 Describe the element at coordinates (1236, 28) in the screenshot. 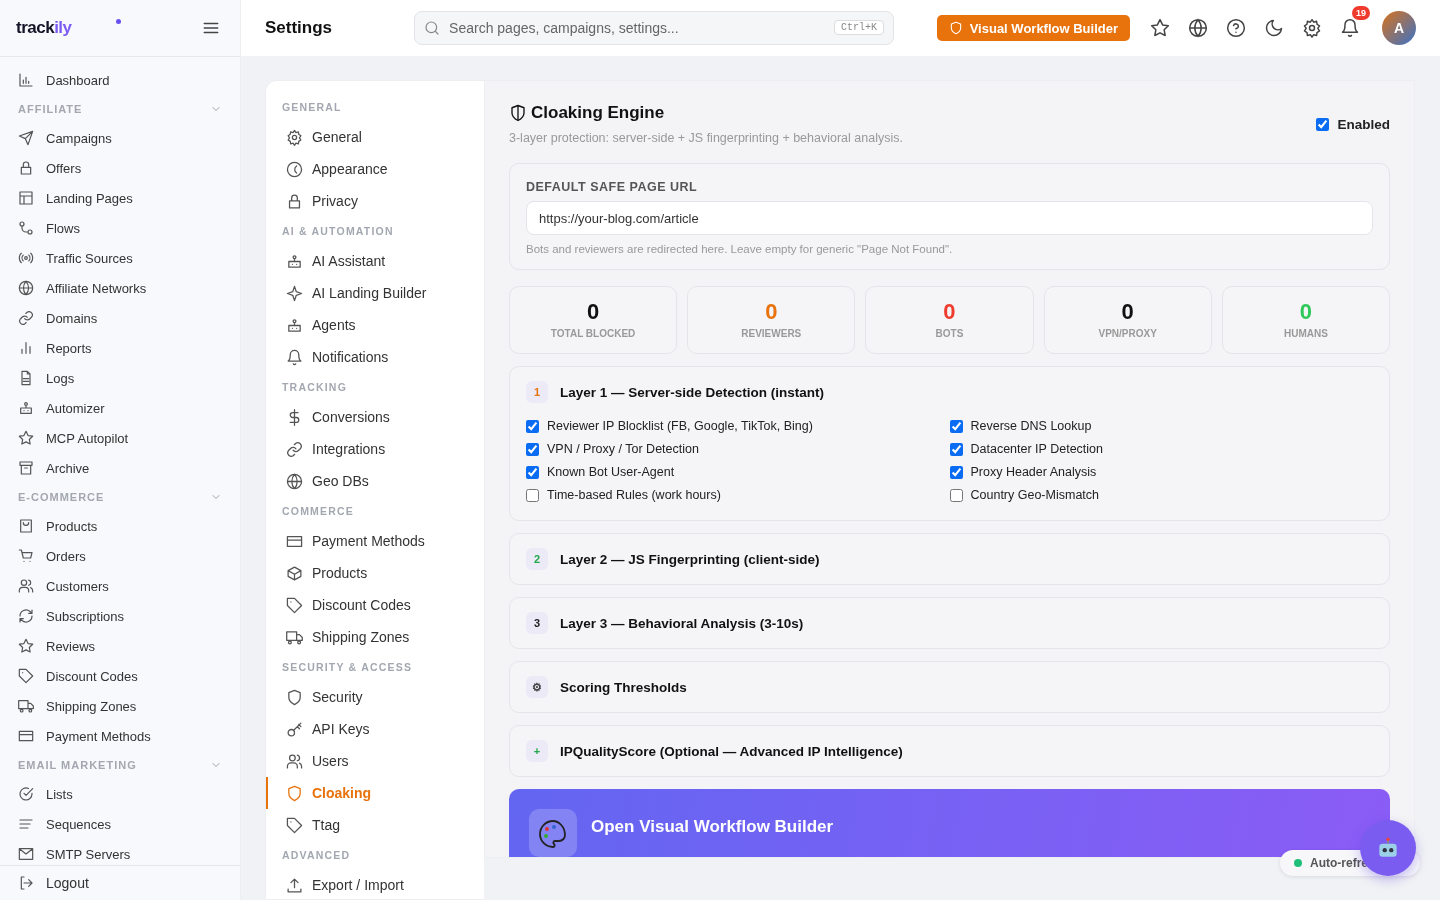

I see `help-icon` at that location.